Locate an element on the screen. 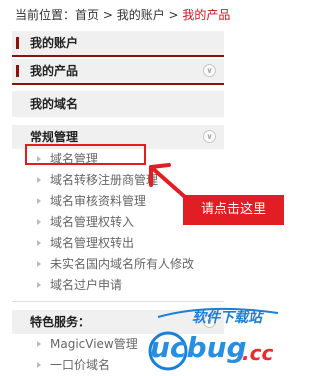 This screenshot has height=376, width=320. breadcrumb: 当前位置：首页 > 我的账户 > 我的产品 is located at coordinates (122, 14).